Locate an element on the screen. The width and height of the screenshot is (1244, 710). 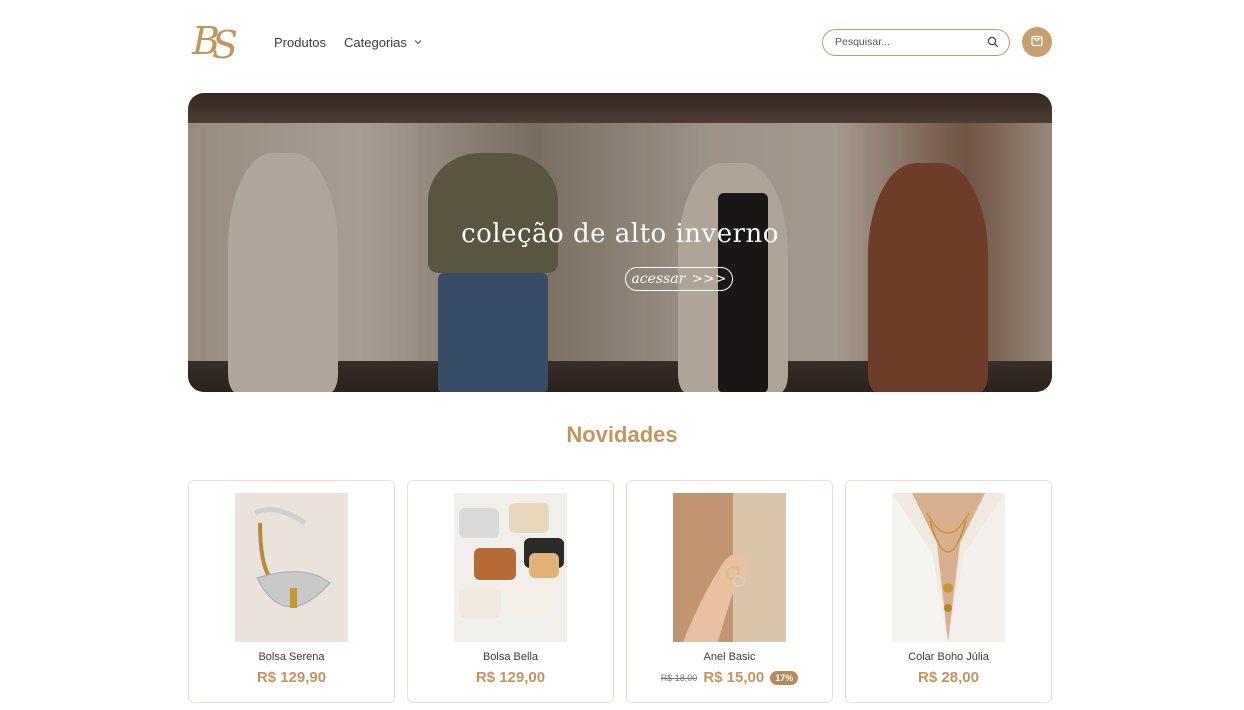
product-price: R$ 28,00 is located at coordinates (948, 677).